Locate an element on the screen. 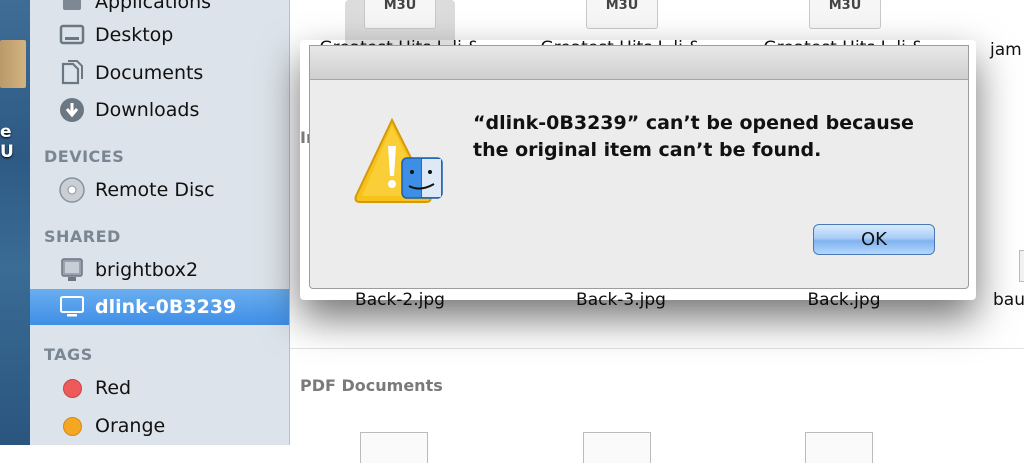  sidebar-item-brightbox2: brightbox2 is located at coordinates (159, 270).